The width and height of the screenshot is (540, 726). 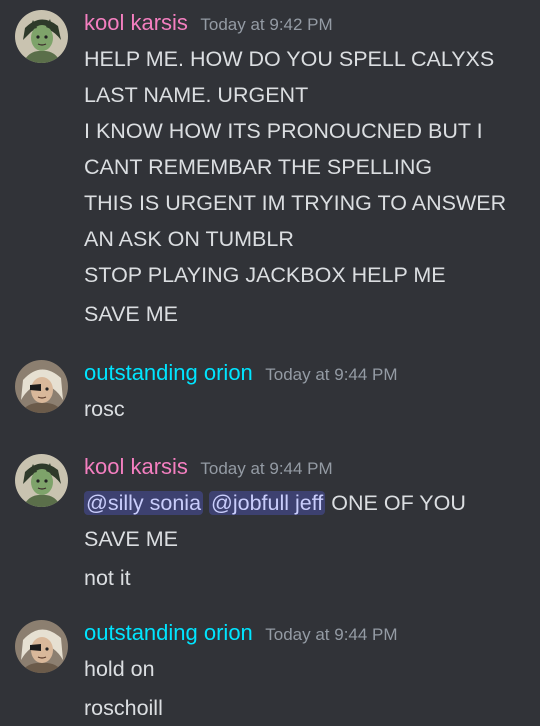 I want to click on message-line: I KNOW HOW ITS PRONOUCNED BUT I, so click(x=283, y=131).